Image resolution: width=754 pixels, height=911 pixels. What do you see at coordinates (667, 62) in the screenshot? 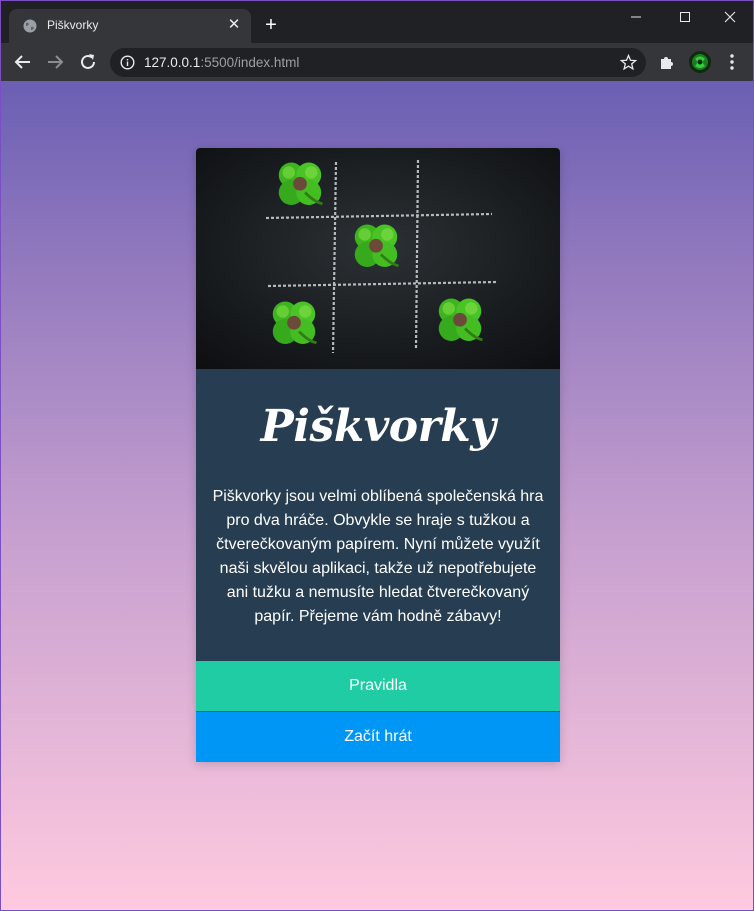
I see `extensions-puzzle-icon` at bounding box center [667, 62].